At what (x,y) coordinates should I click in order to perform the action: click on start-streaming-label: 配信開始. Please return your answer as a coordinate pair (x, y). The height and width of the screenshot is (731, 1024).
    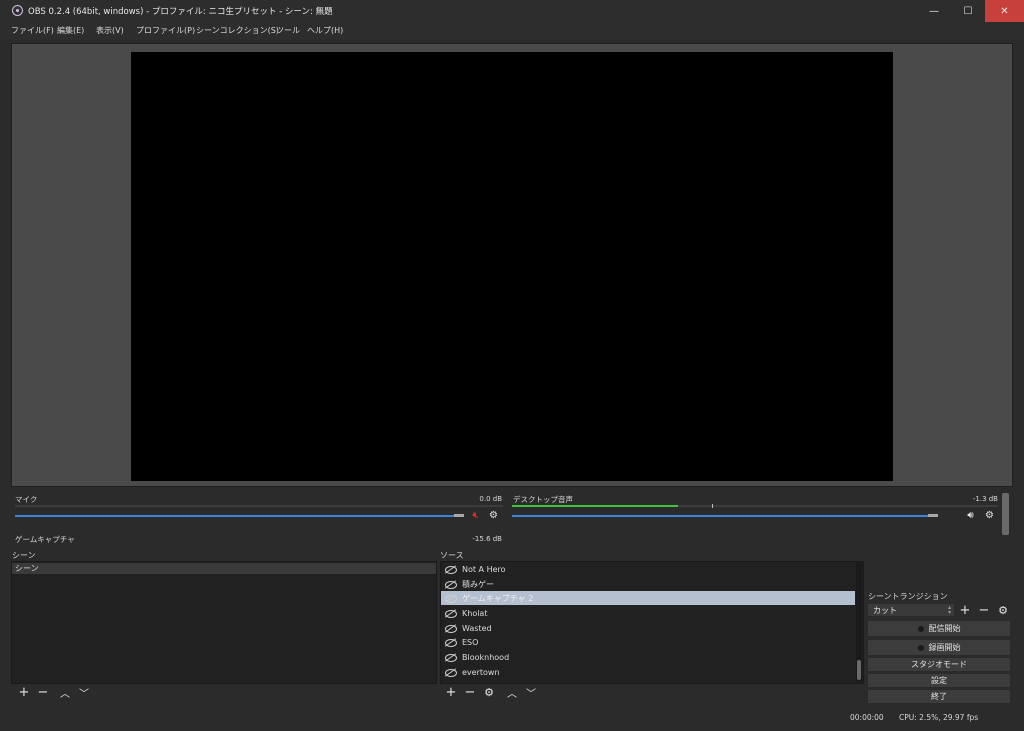
    Looking at the image, I should click on (944, 628).